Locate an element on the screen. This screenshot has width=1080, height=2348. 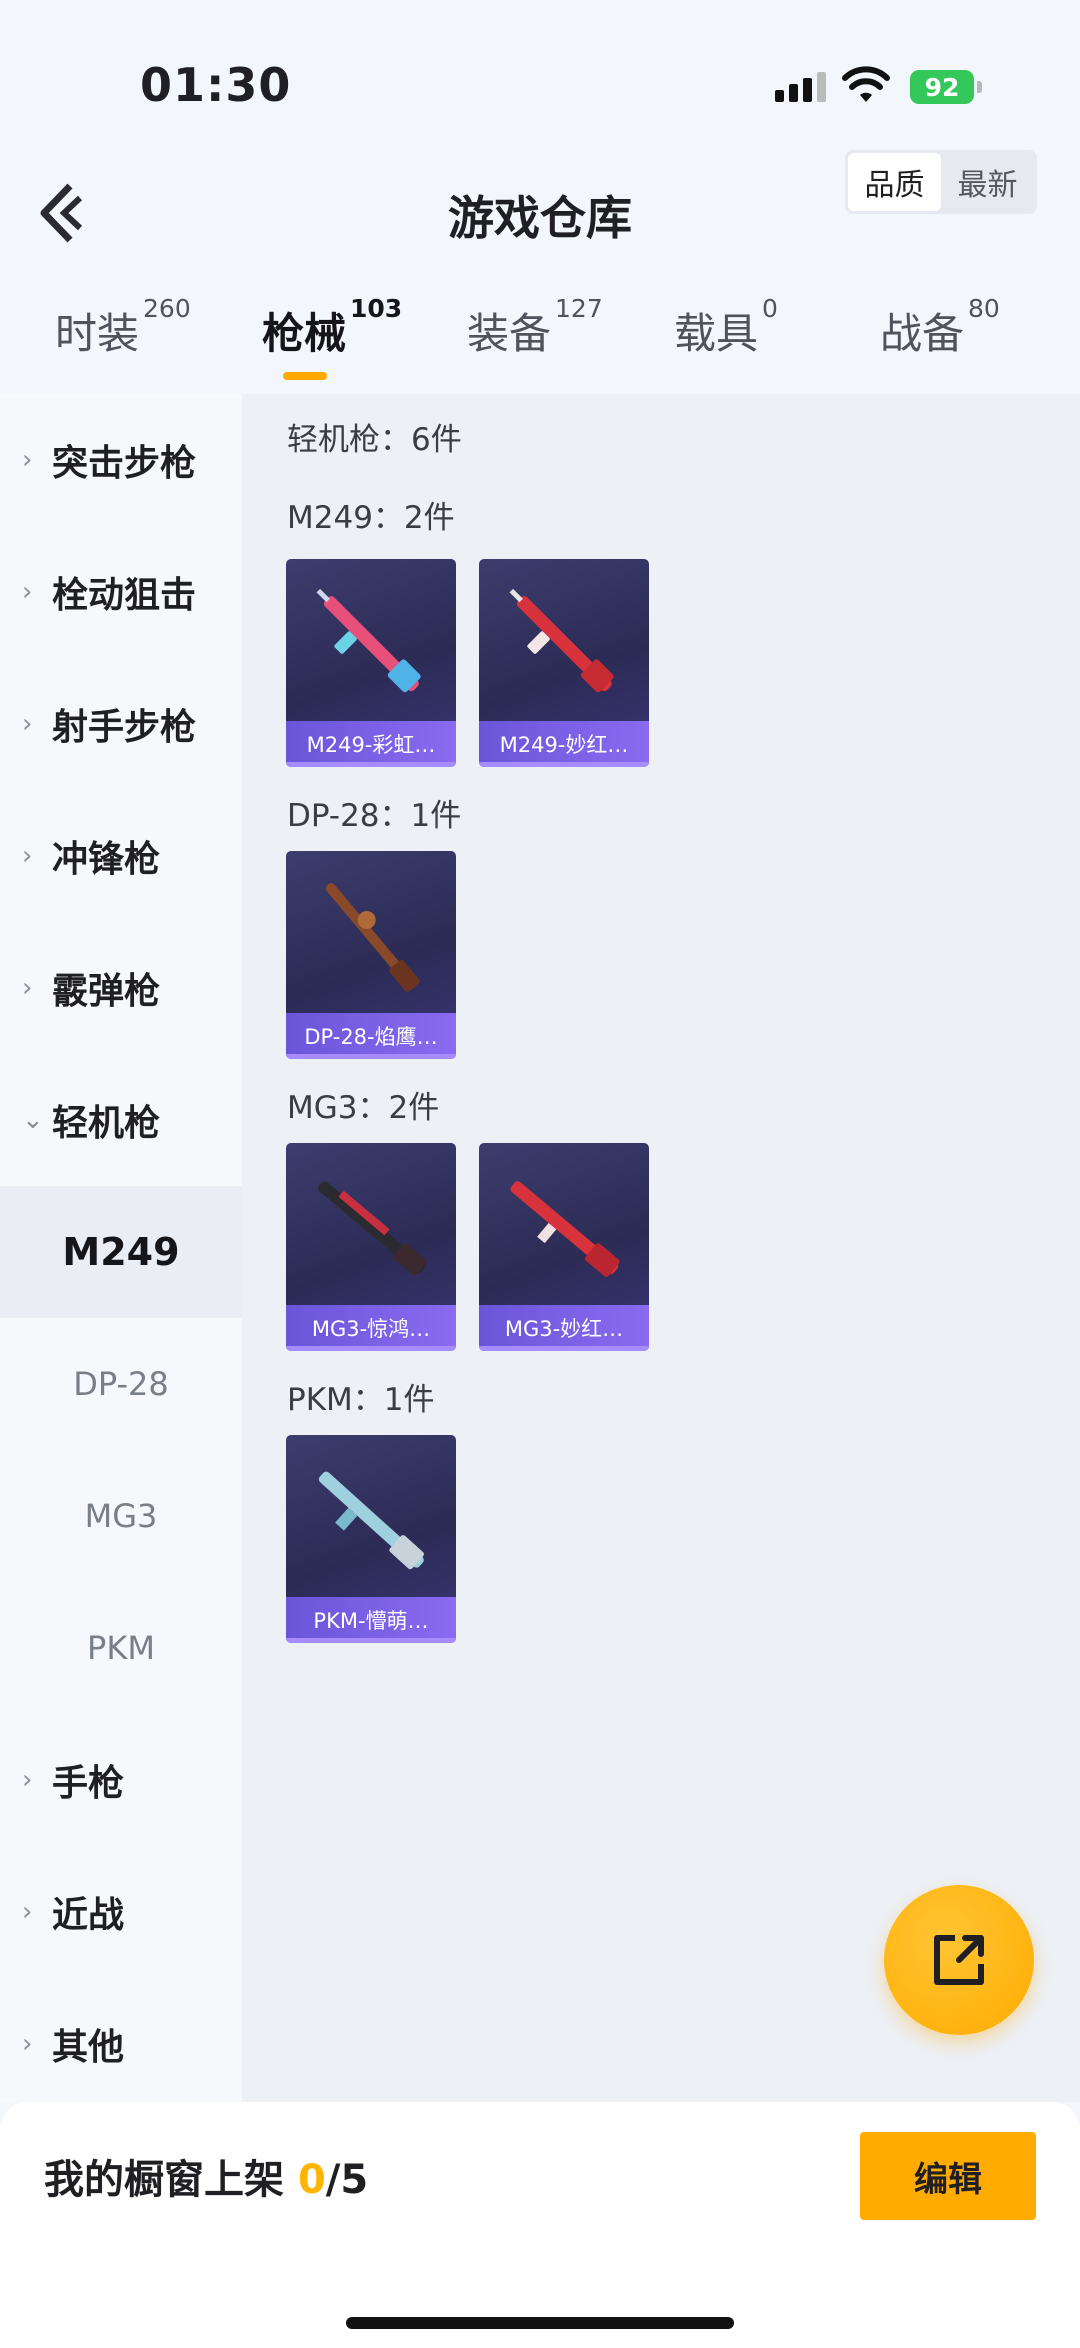
tab-label: 枪械 is located at coordinates (304, 333).